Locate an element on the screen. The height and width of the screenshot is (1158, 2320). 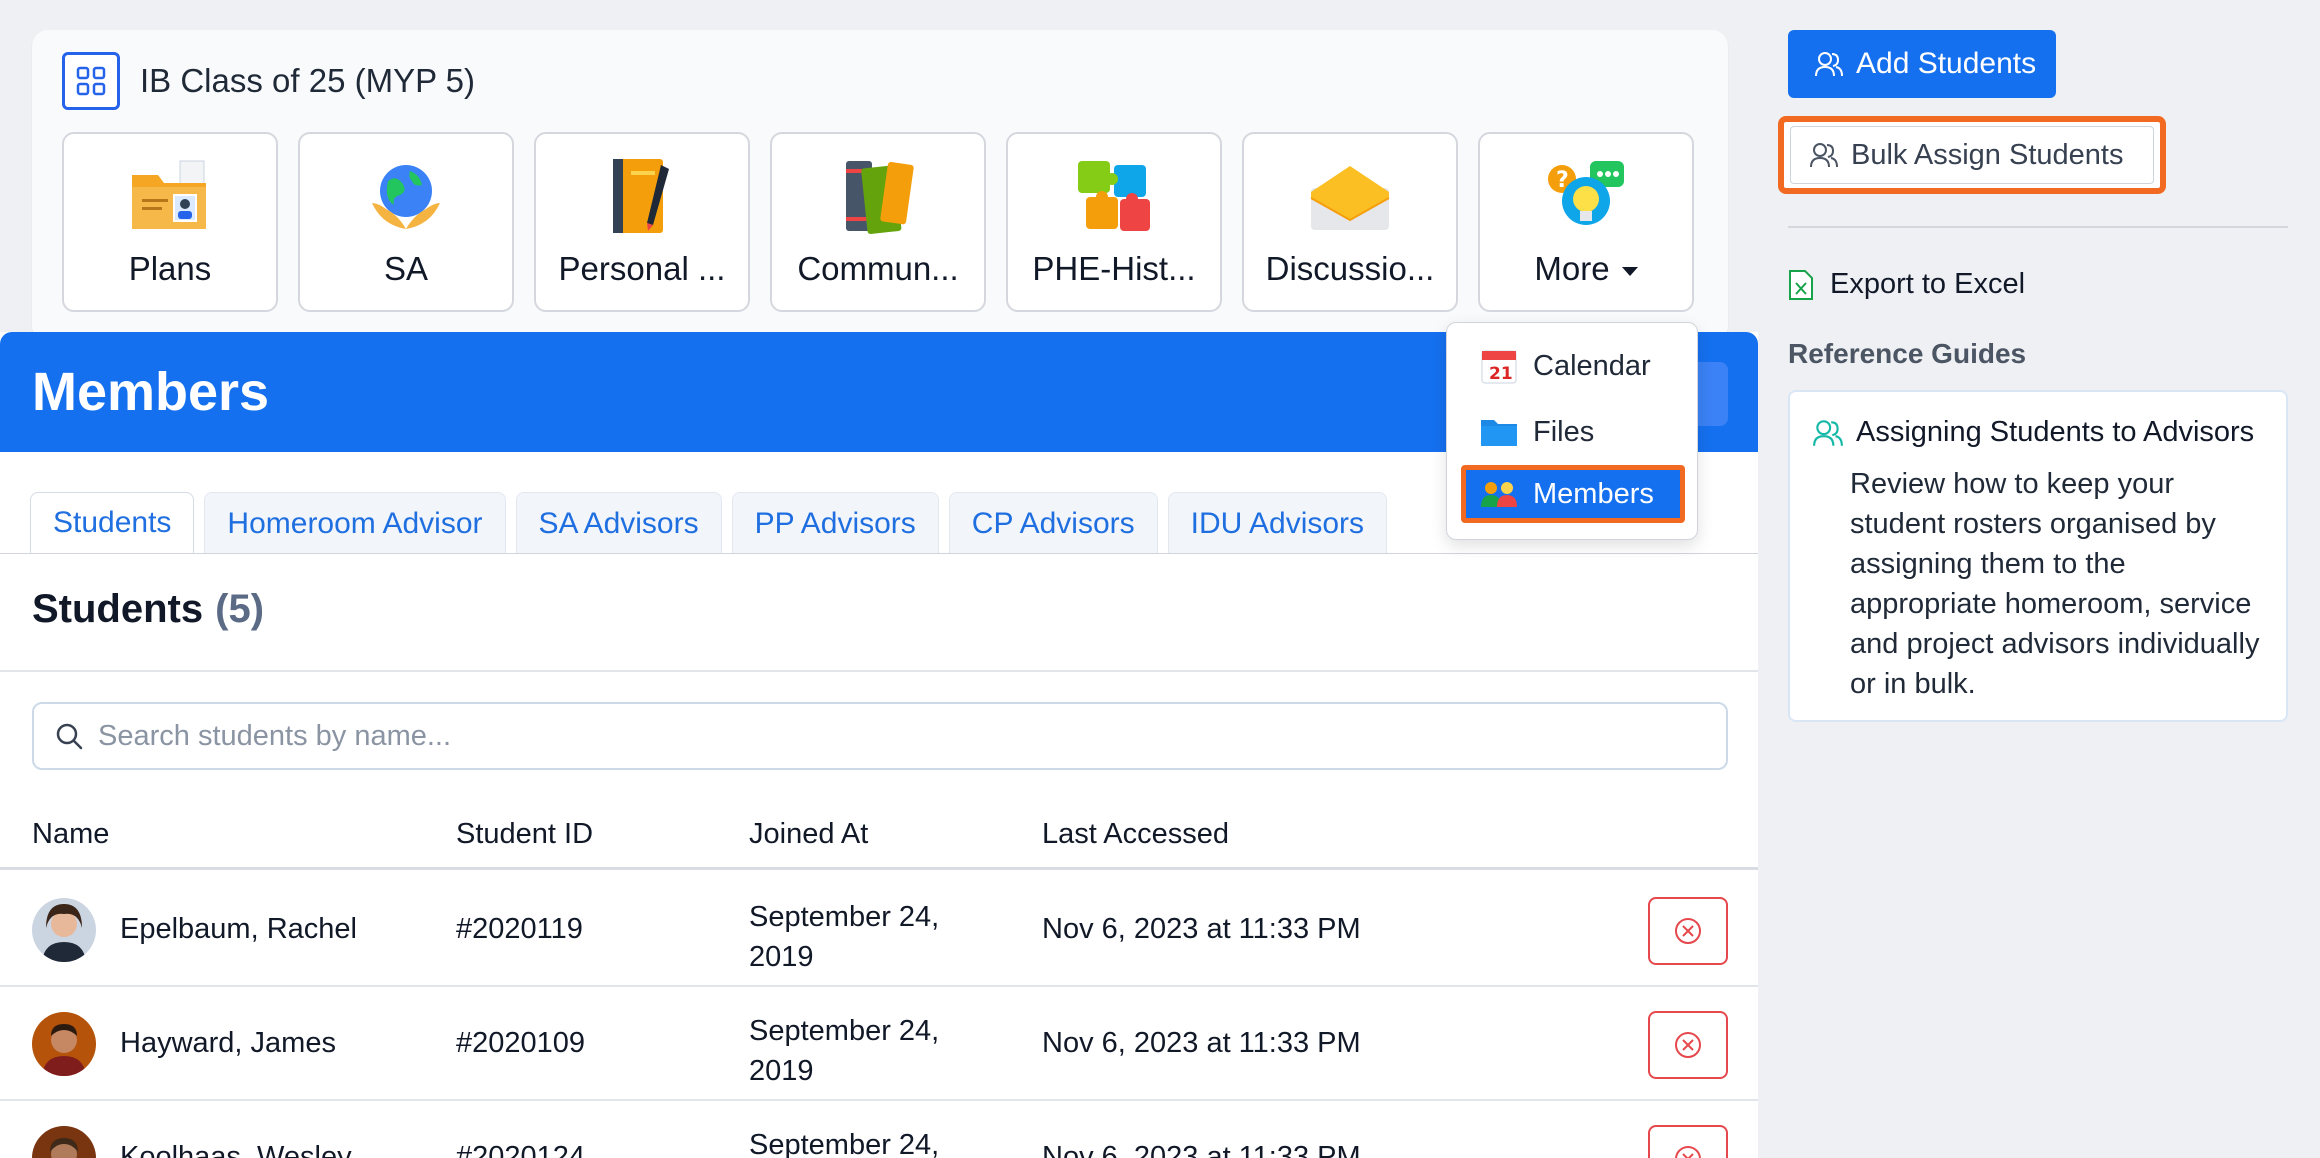
search-icon is located at coordinates (69, 736).